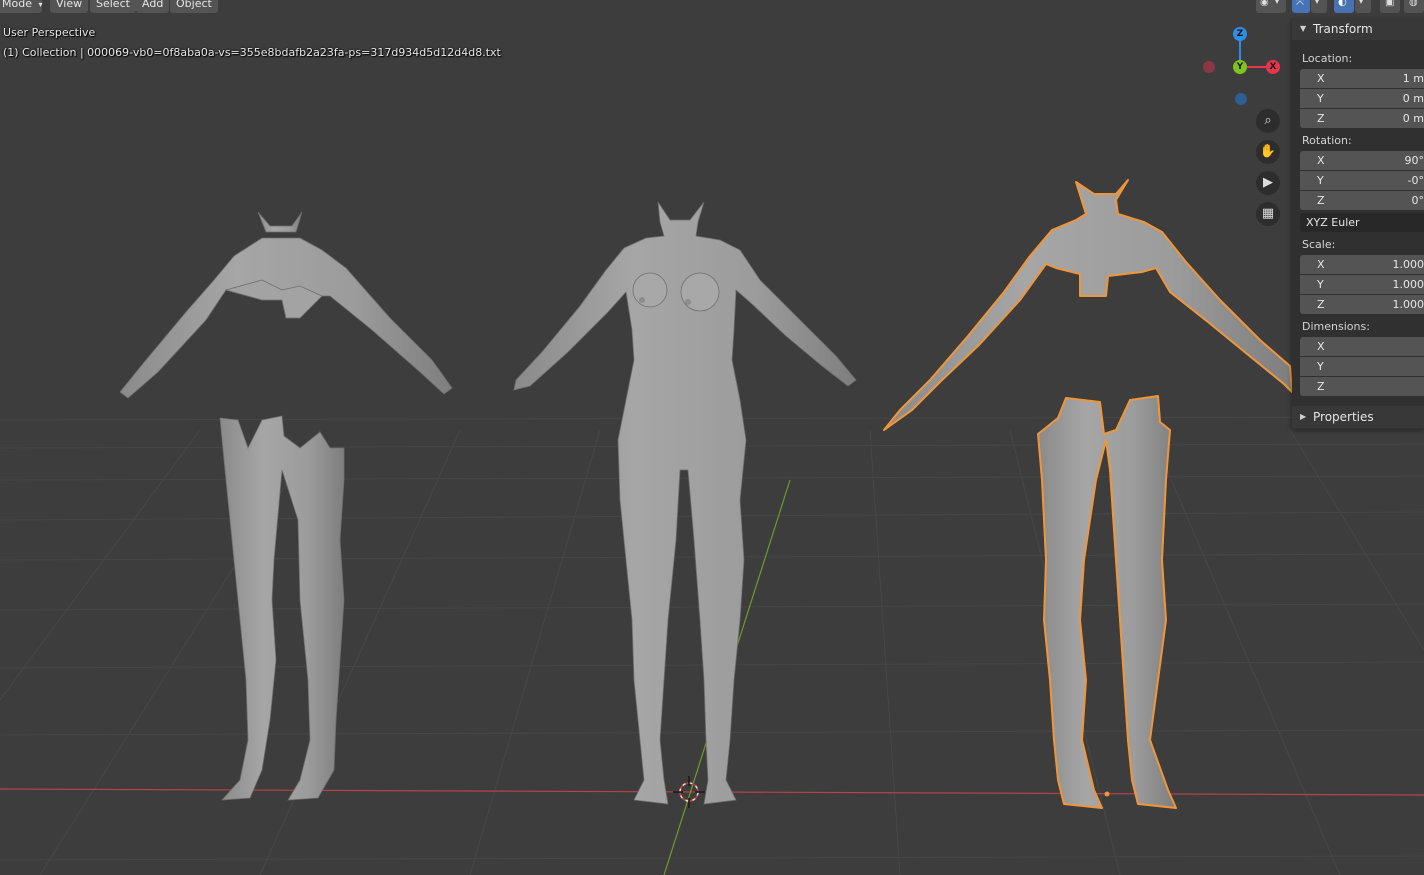 This screenshot has height=875, width=1424. I want to click on field-value: -0°, so click(1415, 180).